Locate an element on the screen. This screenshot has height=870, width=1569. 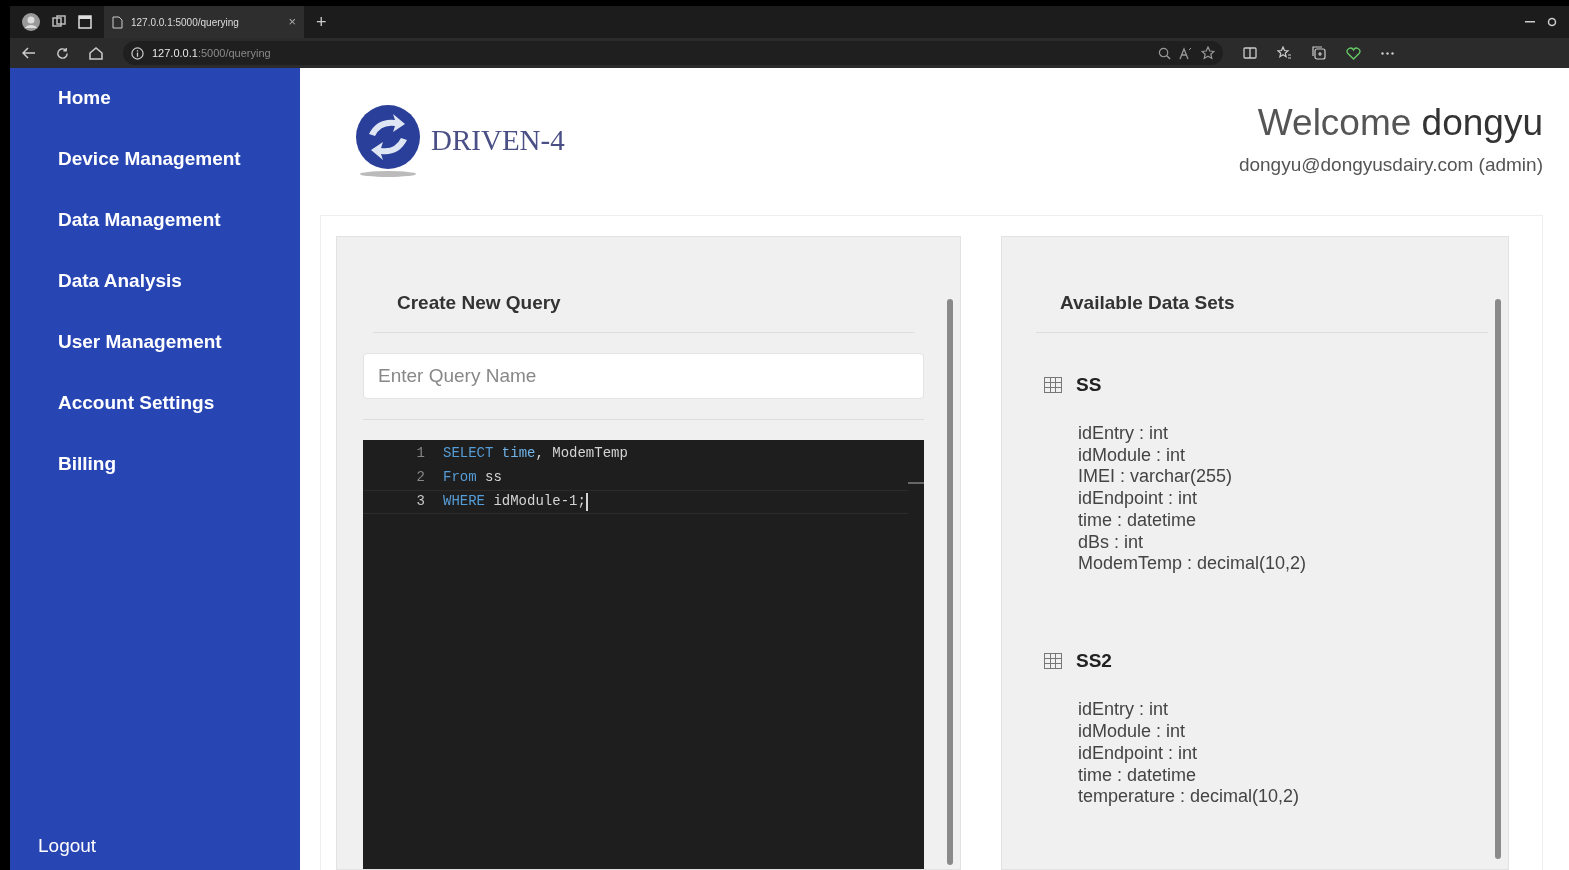
code-line: SELECT time, ModemTemp is located at coordinates (535, 453).